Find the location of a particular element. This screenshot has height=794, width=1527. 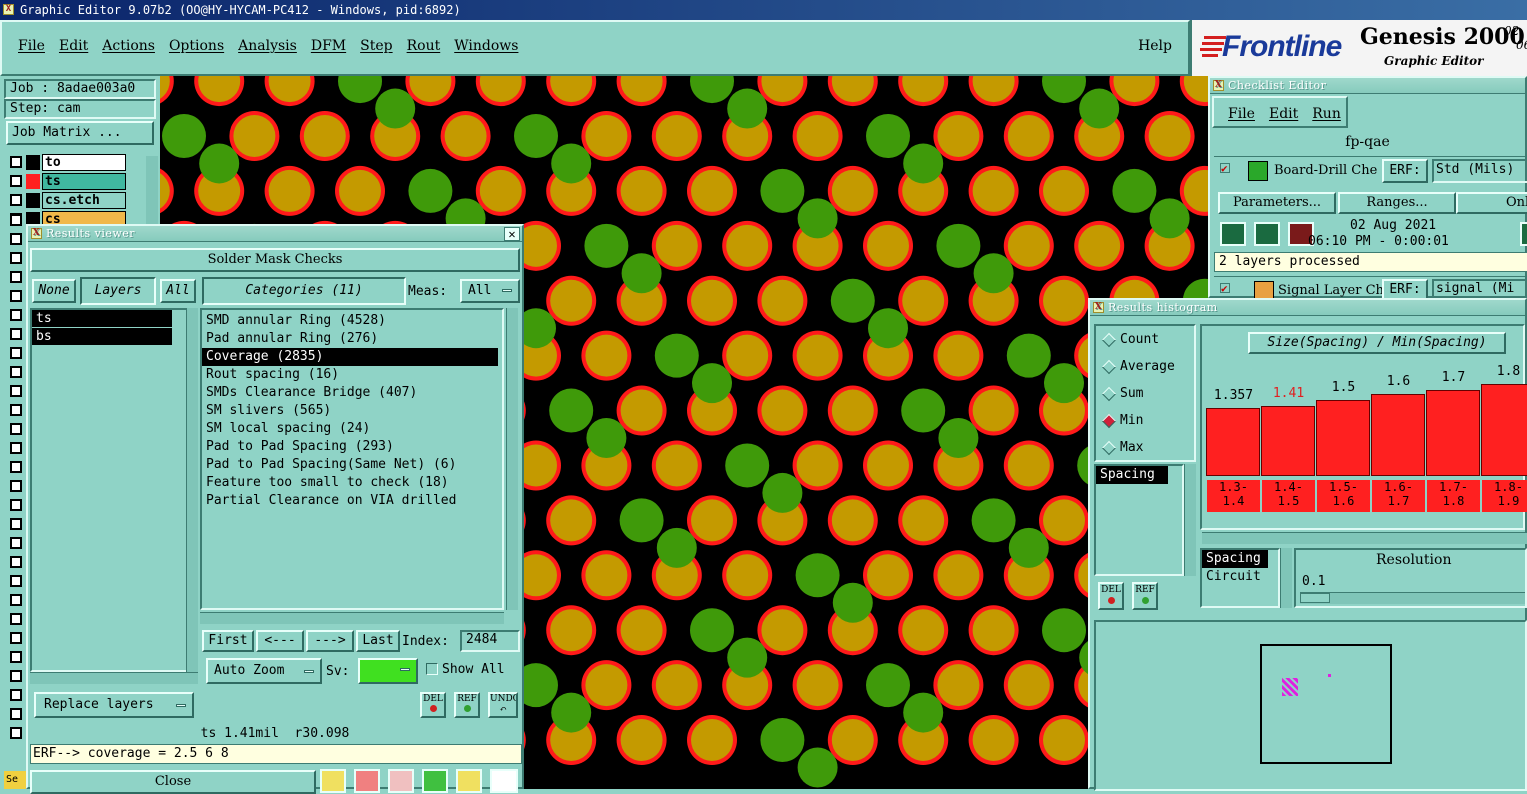

layer-result-list: ts bs is located at coordinates (109, 490).